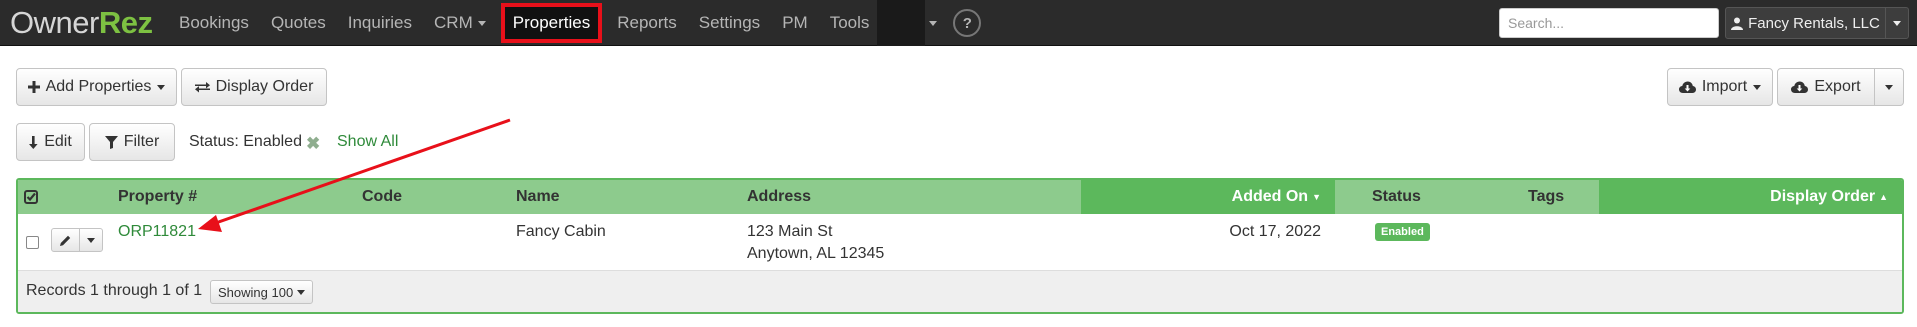 The height and width of the screenshot is (327, 1917). I want to click on column-header-code: Code, so click(382, 197).